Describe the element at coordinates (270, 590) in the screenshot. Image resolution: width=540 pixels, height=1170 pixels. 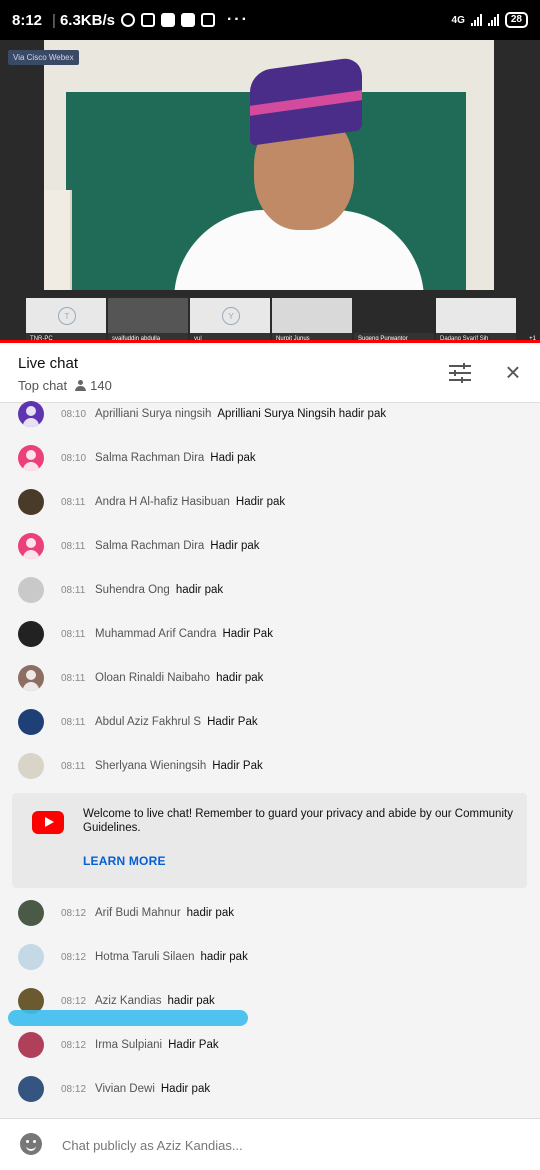
I see `chat-message: 08:11 Suhendra Ong hadir pak` at that location.